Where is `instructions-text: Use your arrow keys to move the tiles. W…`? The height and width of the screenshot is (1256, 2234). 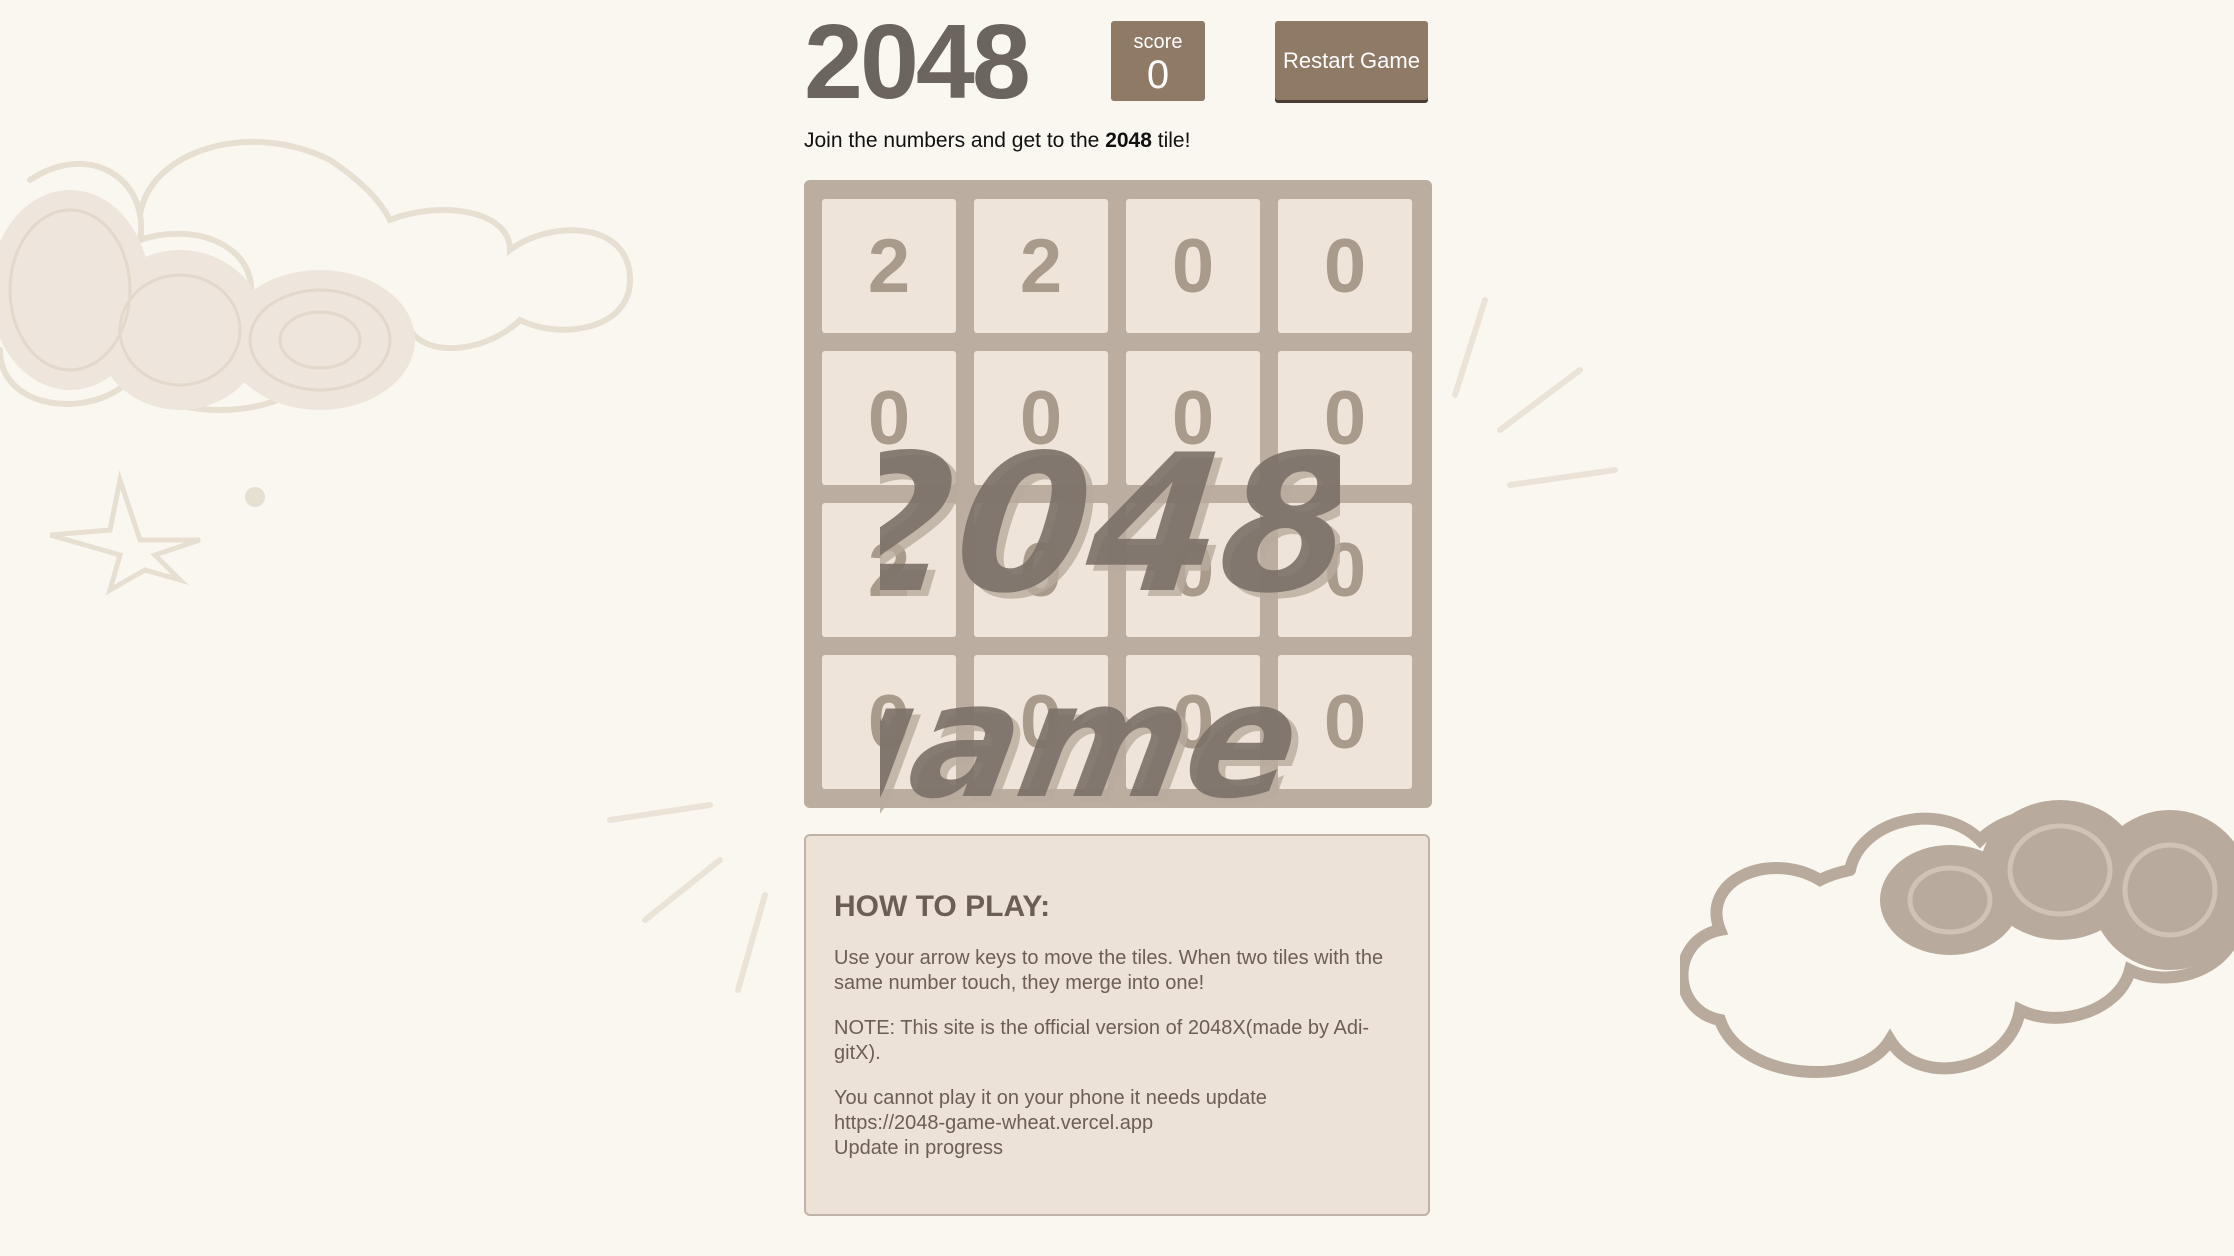
instructions-text: Use your arrow keys to move the tiles. W… is located at coordinates (1109, 970).